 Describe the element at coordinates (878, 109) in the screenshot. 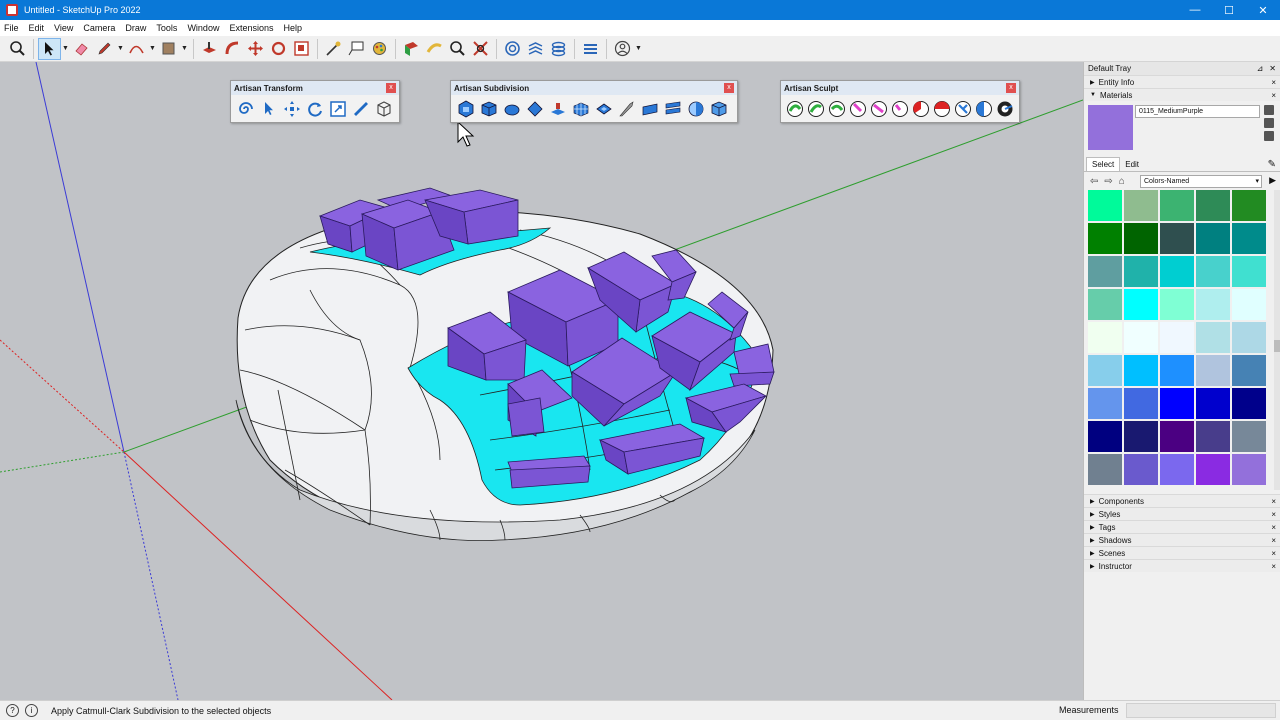

I see `sculpt-brush-5-icon` at that location.